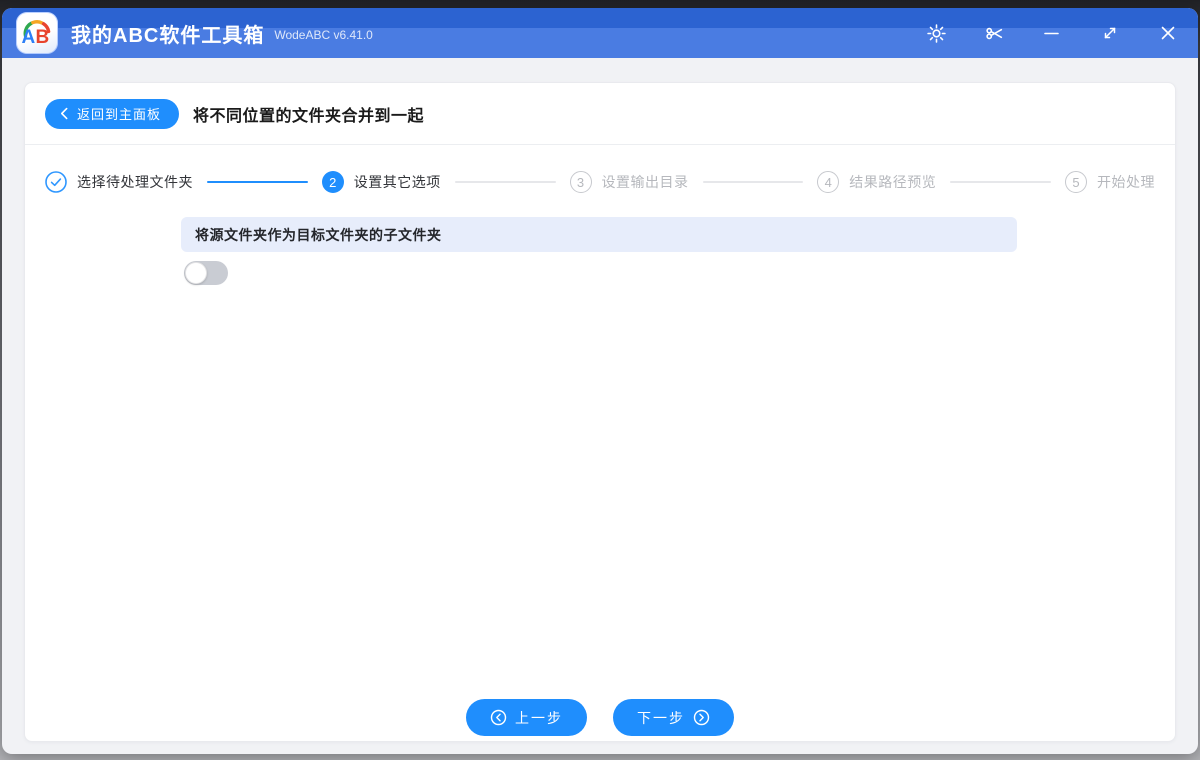 The width and height of the screenshot is (1200, 760). Describe the element at coordinates (645, 182) in the screenshot. I see `step-label: 设置输出目录` at that location.